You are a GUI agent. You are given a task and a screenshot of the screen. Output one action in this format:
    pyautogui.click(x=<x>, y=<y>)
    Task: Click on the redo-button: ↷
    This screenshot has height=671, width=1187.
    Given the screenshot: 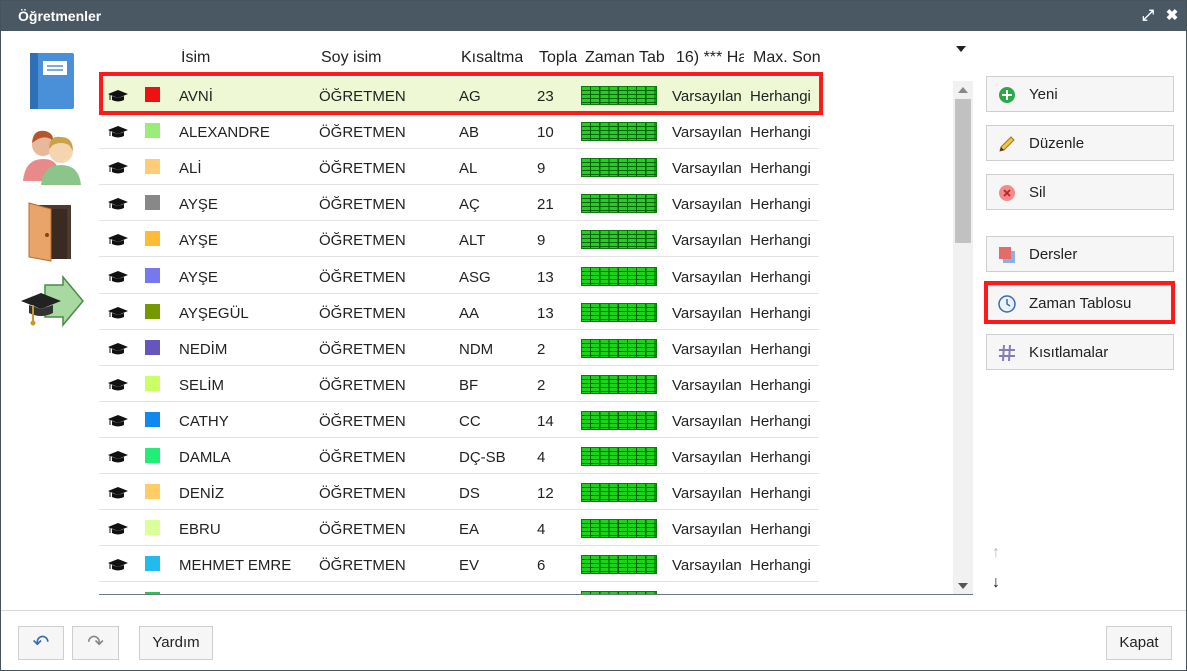 What is the action you would take?
    pyautogui.click(x=95, y=643)
    